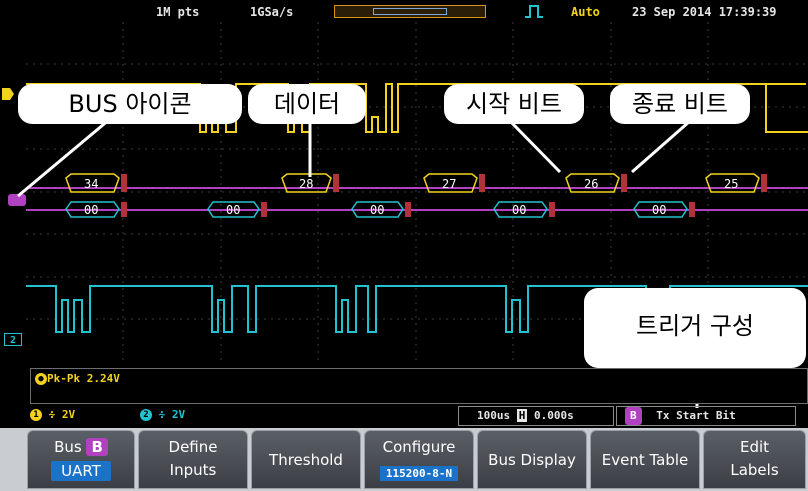 The width and height of the screenshot is (808, 491). What do you see at coordinates (754, 470) in the screenshot?
I see `edit-line2: Labels` at bounding box center [754, 470].